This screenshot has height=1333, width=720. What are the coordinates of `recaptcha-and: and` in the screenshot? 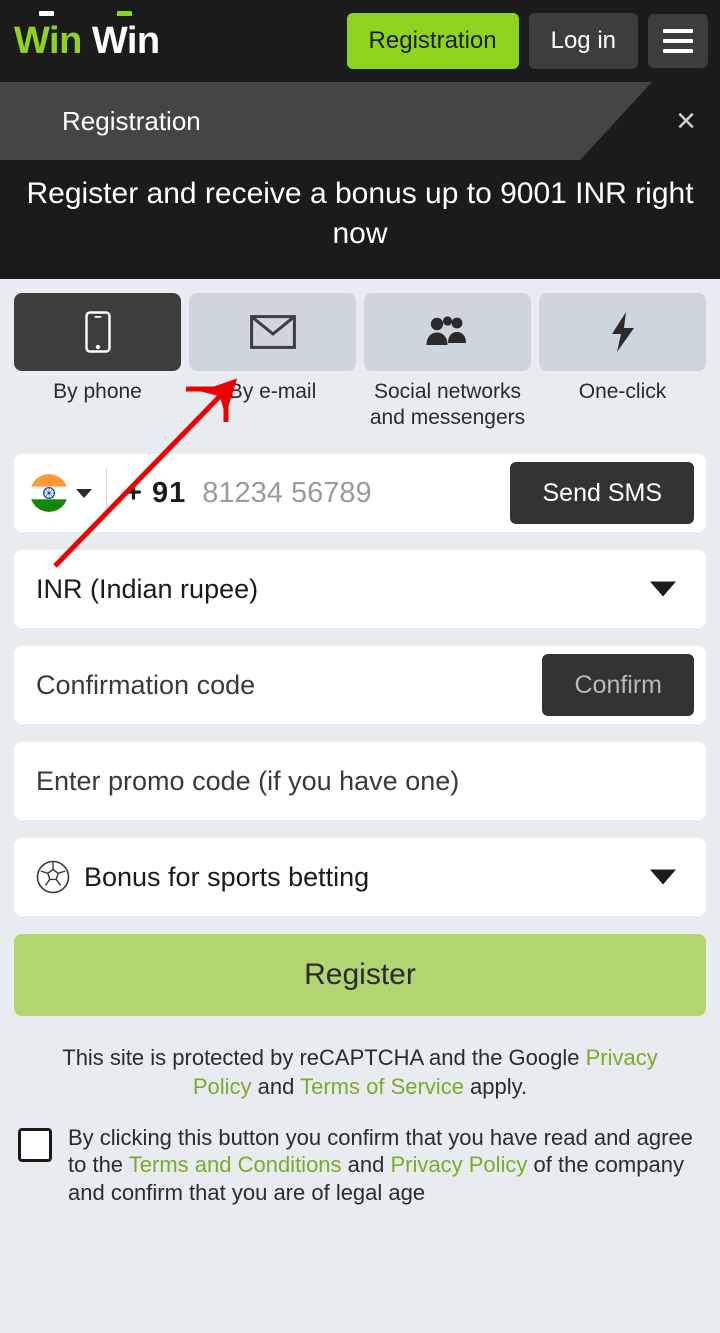 It's located at (276, 1086).